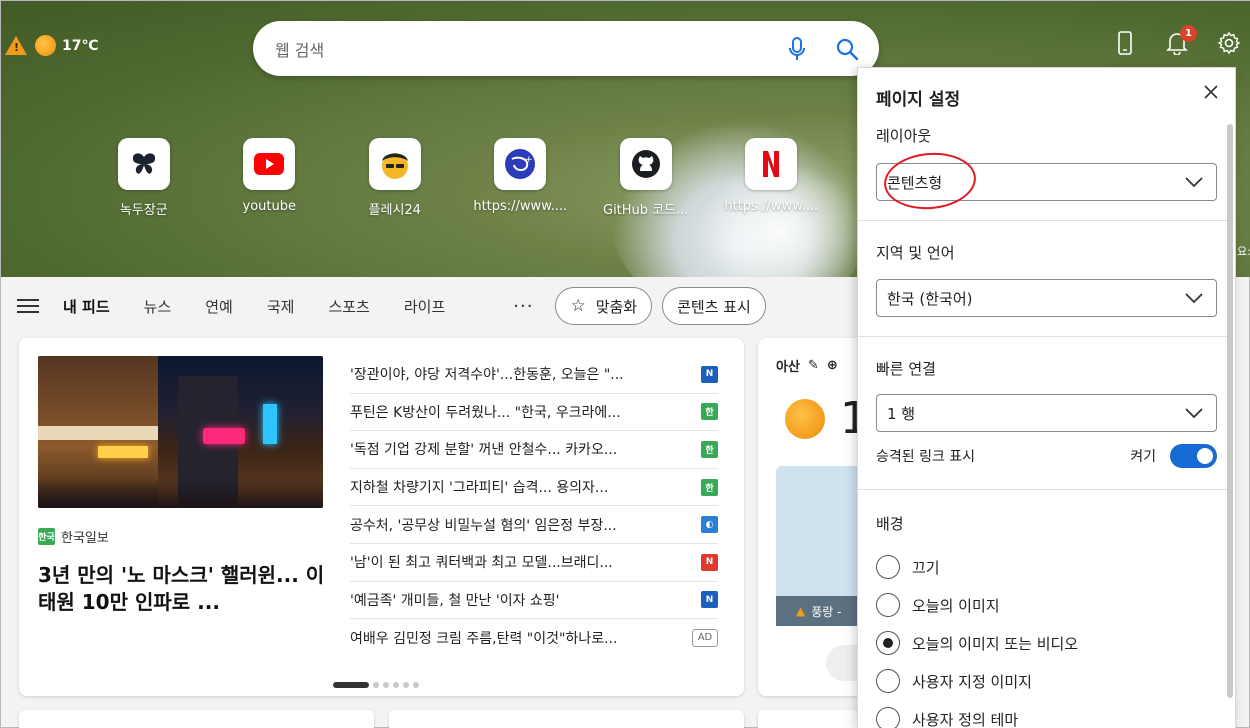  Describe the element at coordinates (847, 49) in the screenshot. I see `magnifier-icon` at that location.